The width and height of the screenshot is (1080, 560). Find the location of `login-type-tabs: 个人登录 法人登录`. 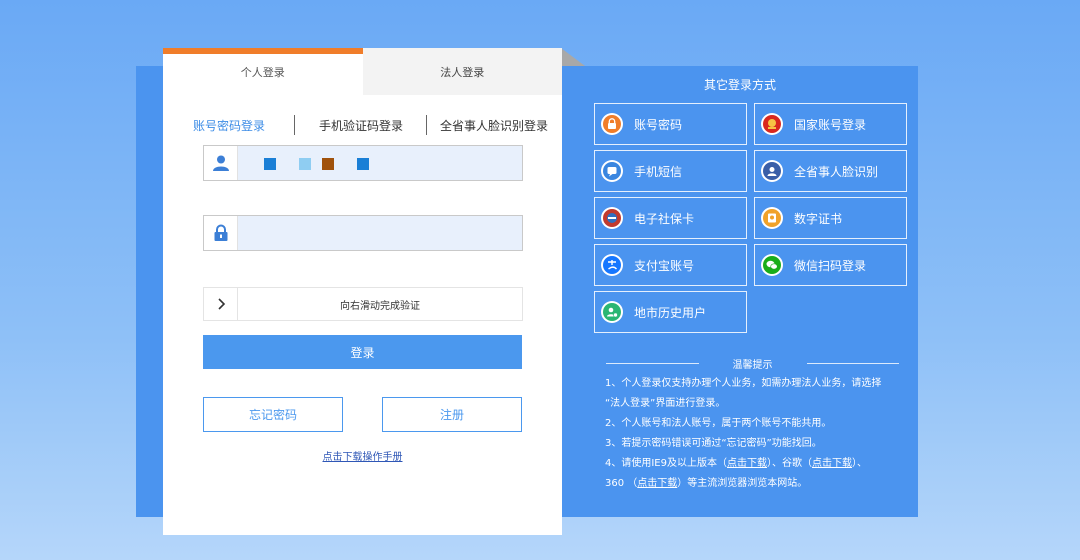

login-type-tabs: 个人登录 法人登录 is located at coordinates (362, 71).